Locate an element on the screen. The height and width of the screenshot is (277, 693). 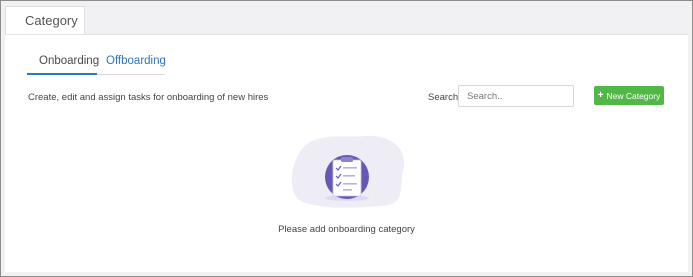
empty-state-illustration is located at coordinates (348, 171).